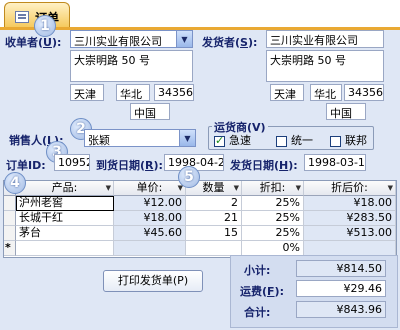 This screenshot has height=330, width=400. Describe the element at coordinates (264, 165) in the screenshot. I see `shipped-date-label: 发货日期(H):` at that location.